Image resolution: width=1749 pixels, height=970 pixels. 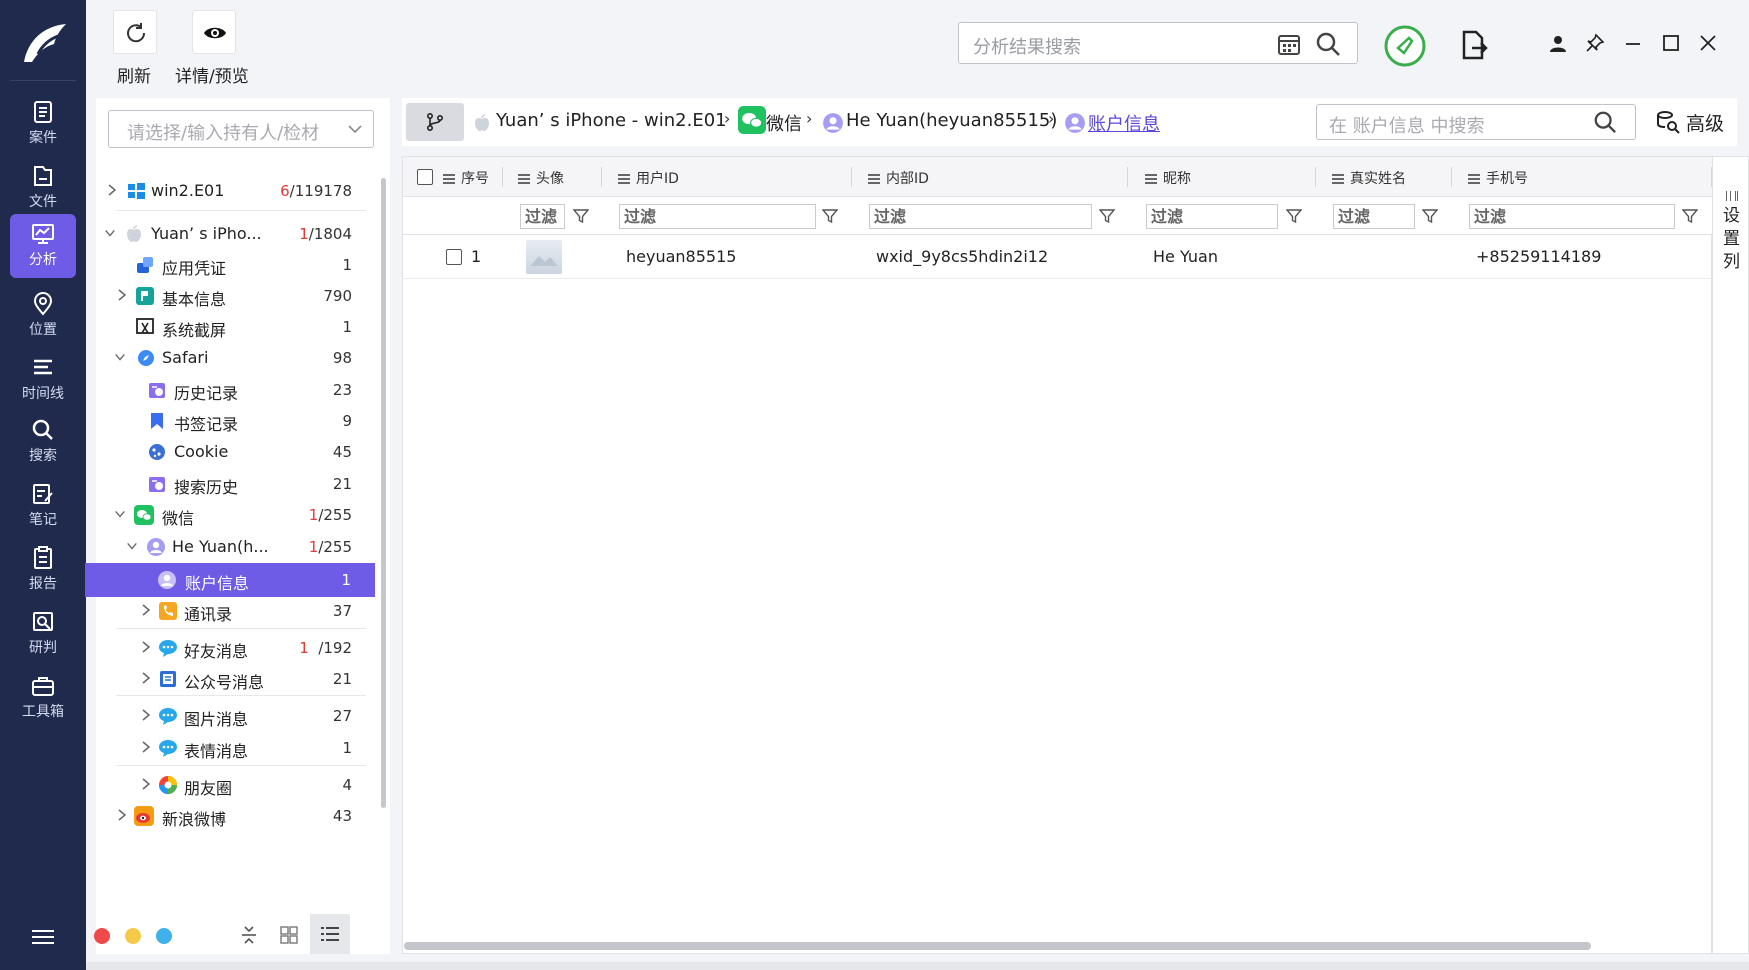 I want to click on tree-item-weibo: 新浪微博 43, so click(x=236, y=816).